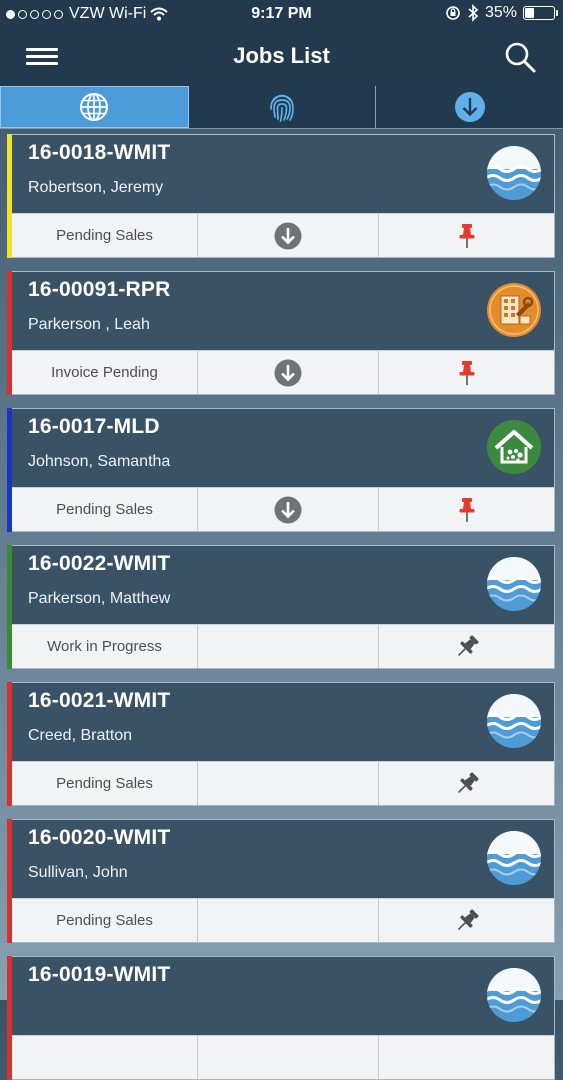 Image resolution: width=563 pixels, height=1080 pixels. I want to click on job-client-name: Parkerson, Matthew, so click(99, 598).